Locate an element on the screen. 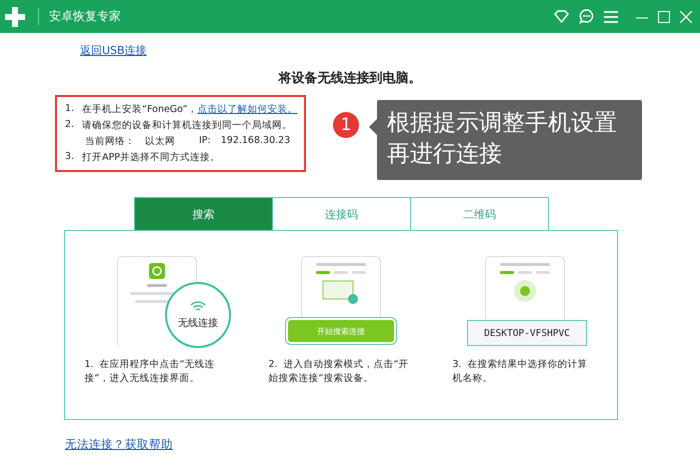 This screenshot has height=467, width=700. network-label: 当前网络： is located at coordinates (110, 141).